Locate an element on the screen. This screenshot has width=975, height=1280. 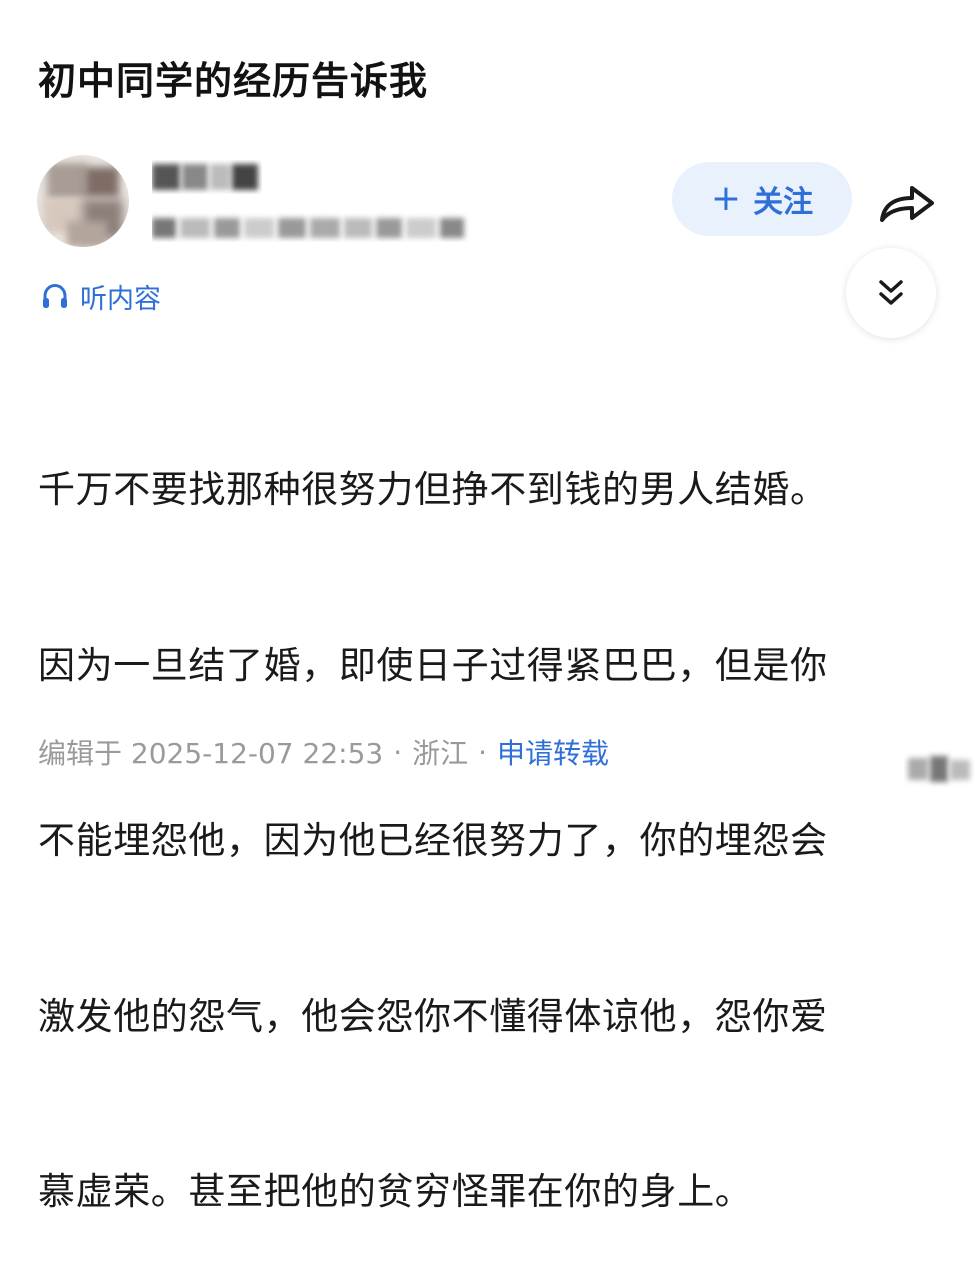
body-line: 不能埋怨他，因为他已经很努力了，你的埋怨会 is located at coordinates (433, 840).